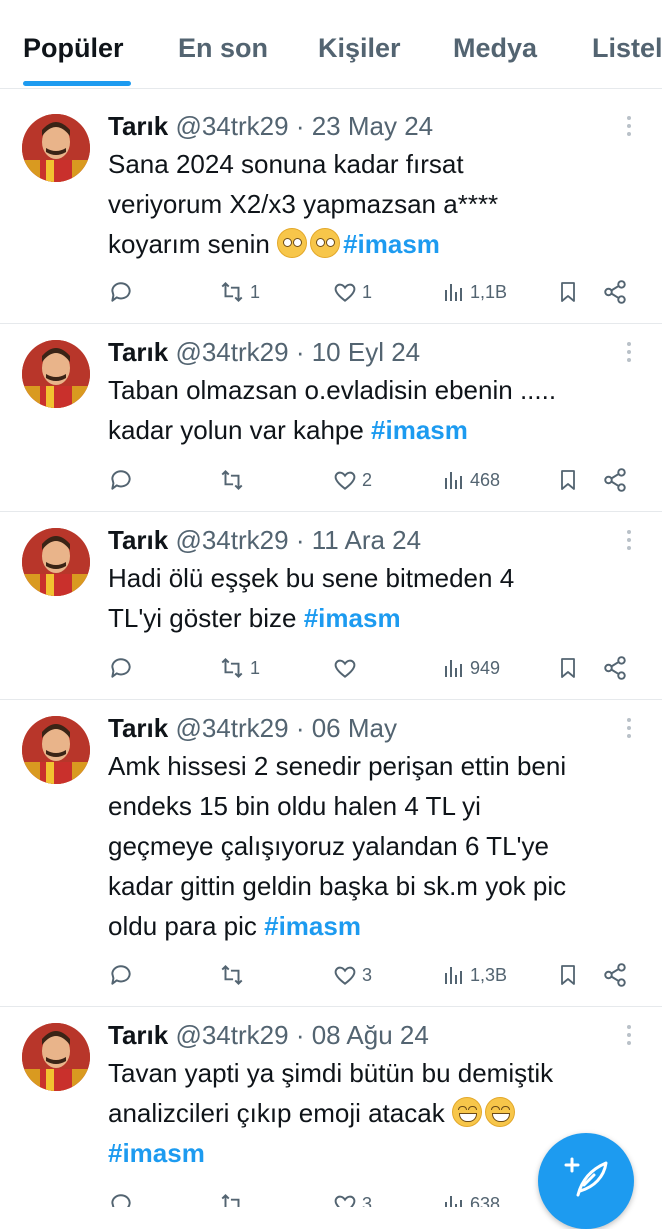  Describe the element at coordinates (495, 48) in the screenshot. I see `tab-media: Medya` at that location.